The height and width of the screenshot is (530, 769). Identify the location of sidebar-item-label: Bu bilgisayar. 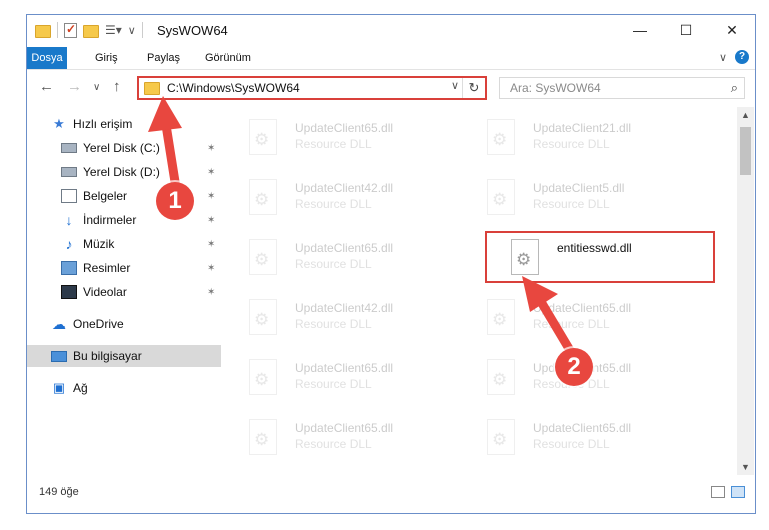
(107, 356).